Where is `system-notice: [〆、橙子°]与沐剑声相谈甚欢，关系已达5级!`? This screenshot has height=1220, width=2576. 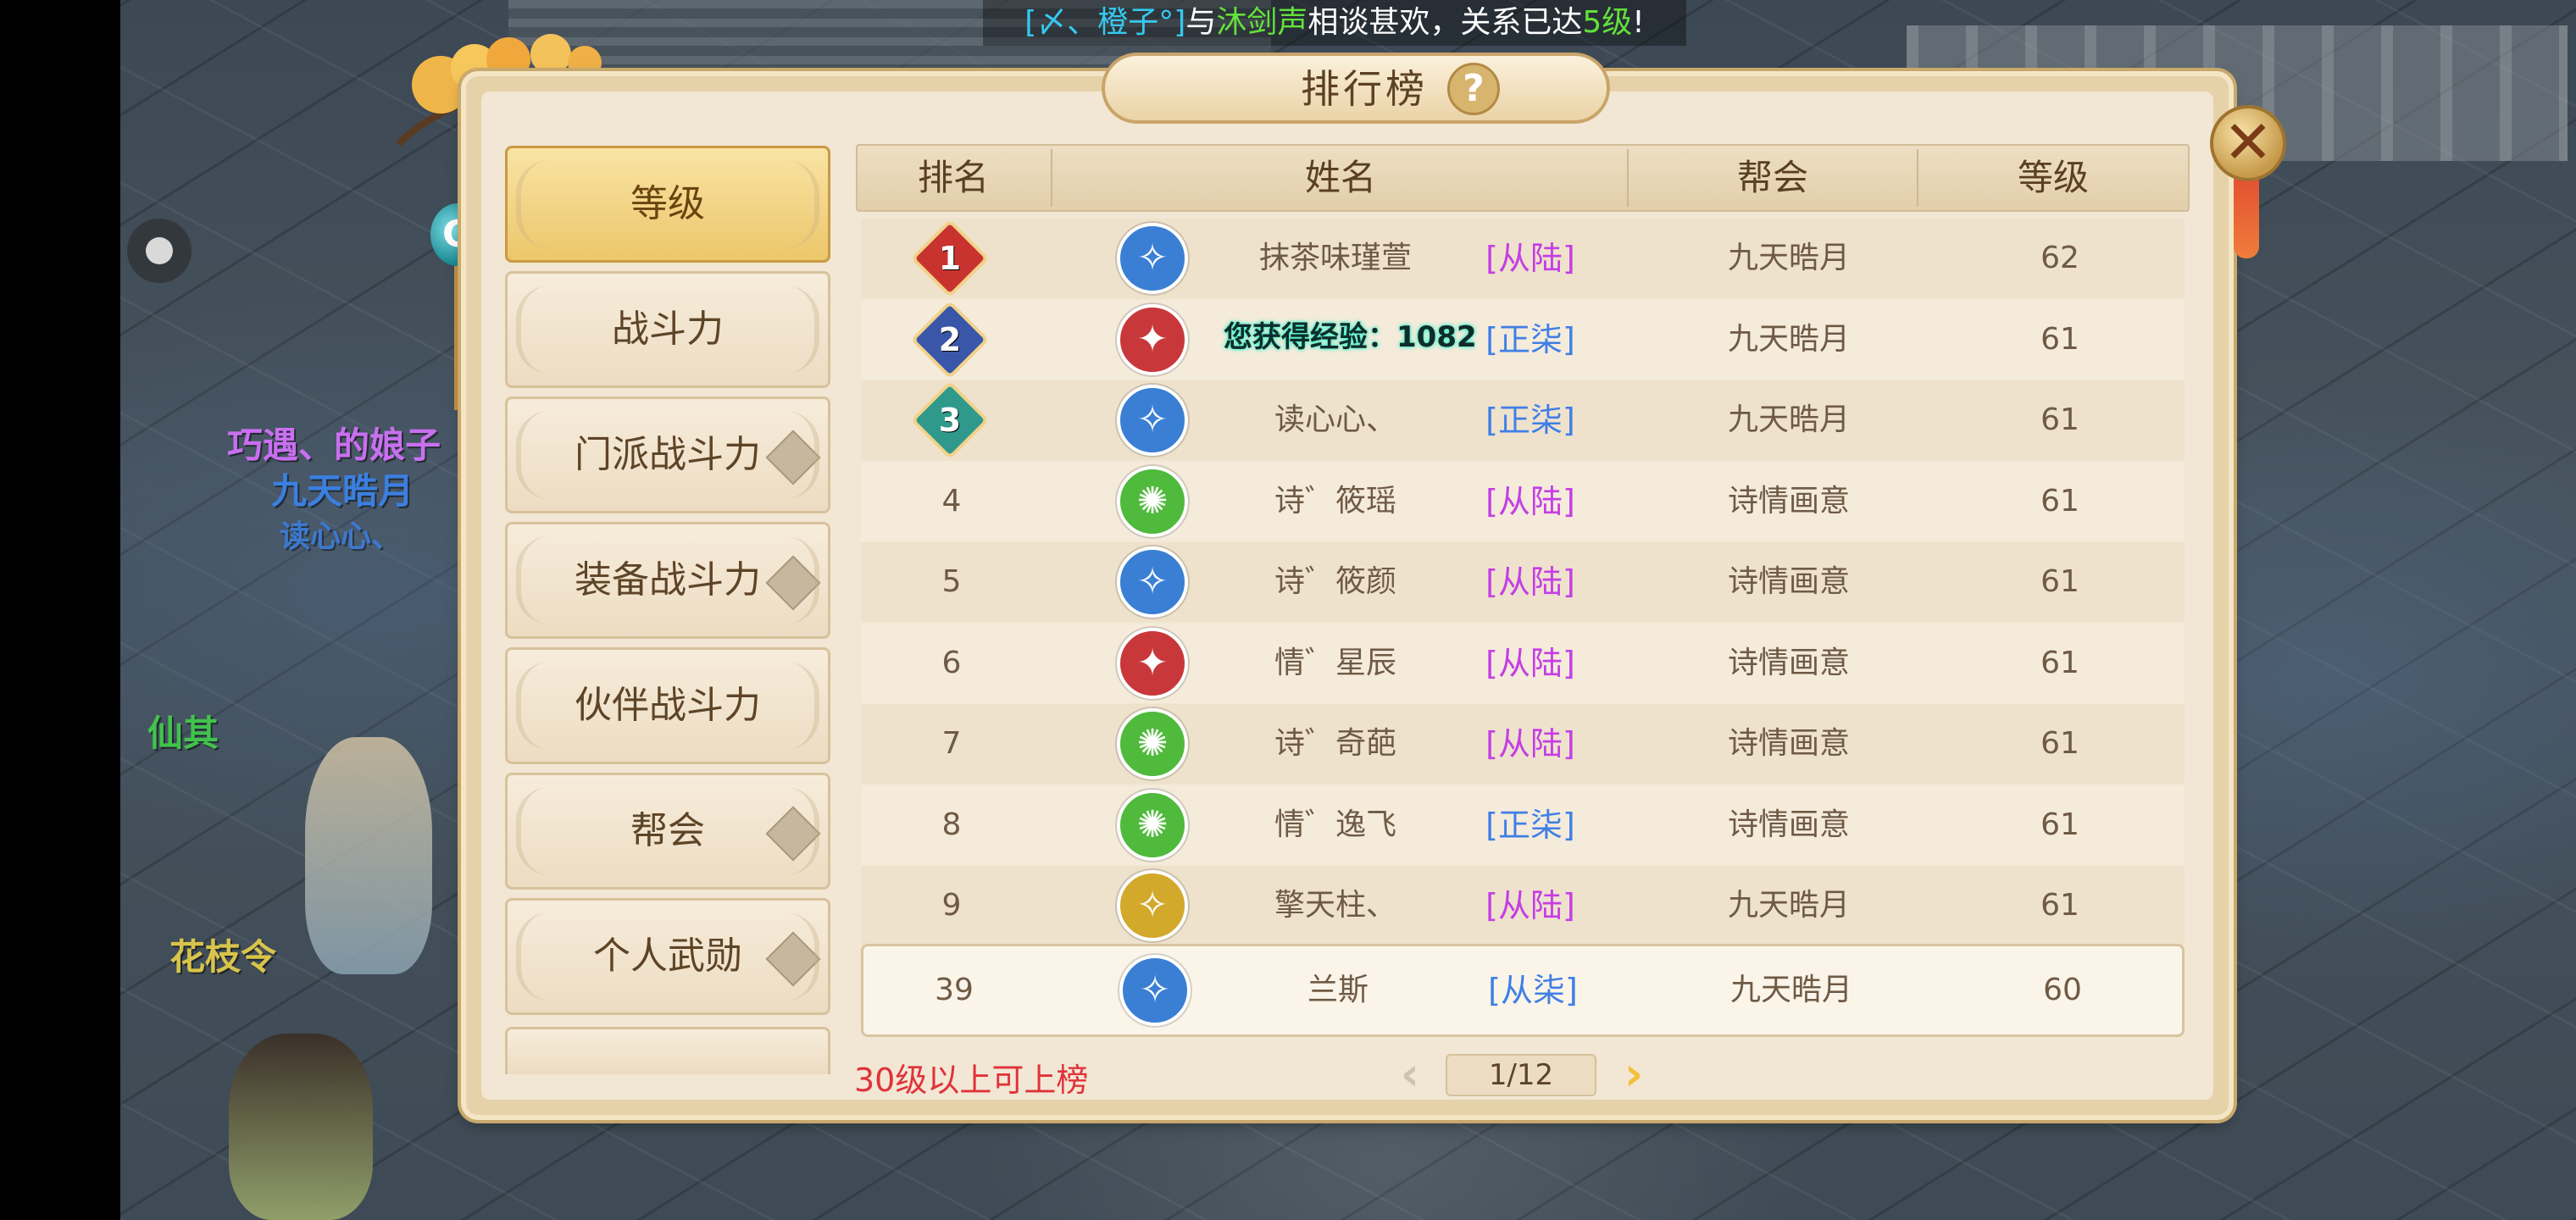
system-notice: [〆、橙子°]与沐剑声相谈甚欢，关系已达5级! is located at coordinates (1334, 23).